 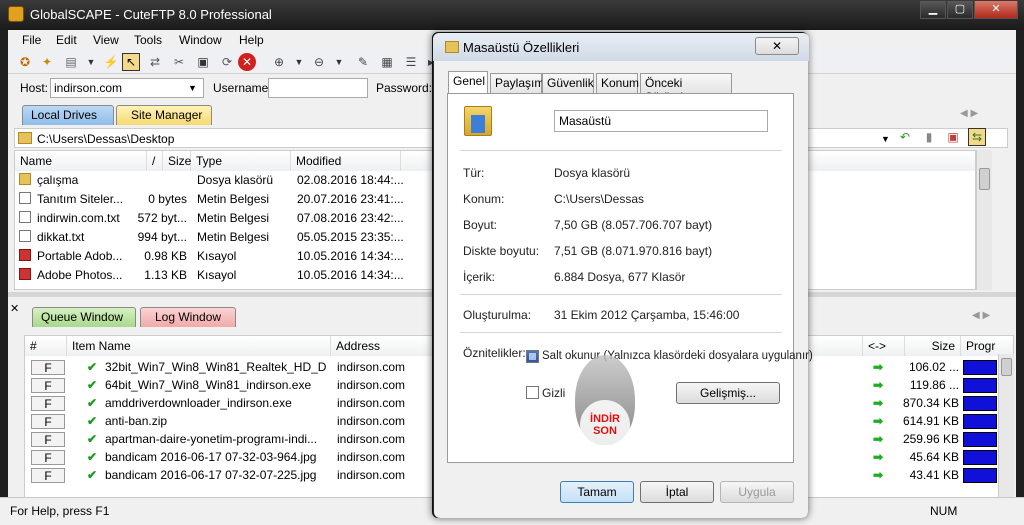 I want to click on quick-connect-icon: ↖, so click(x=131, y=62).